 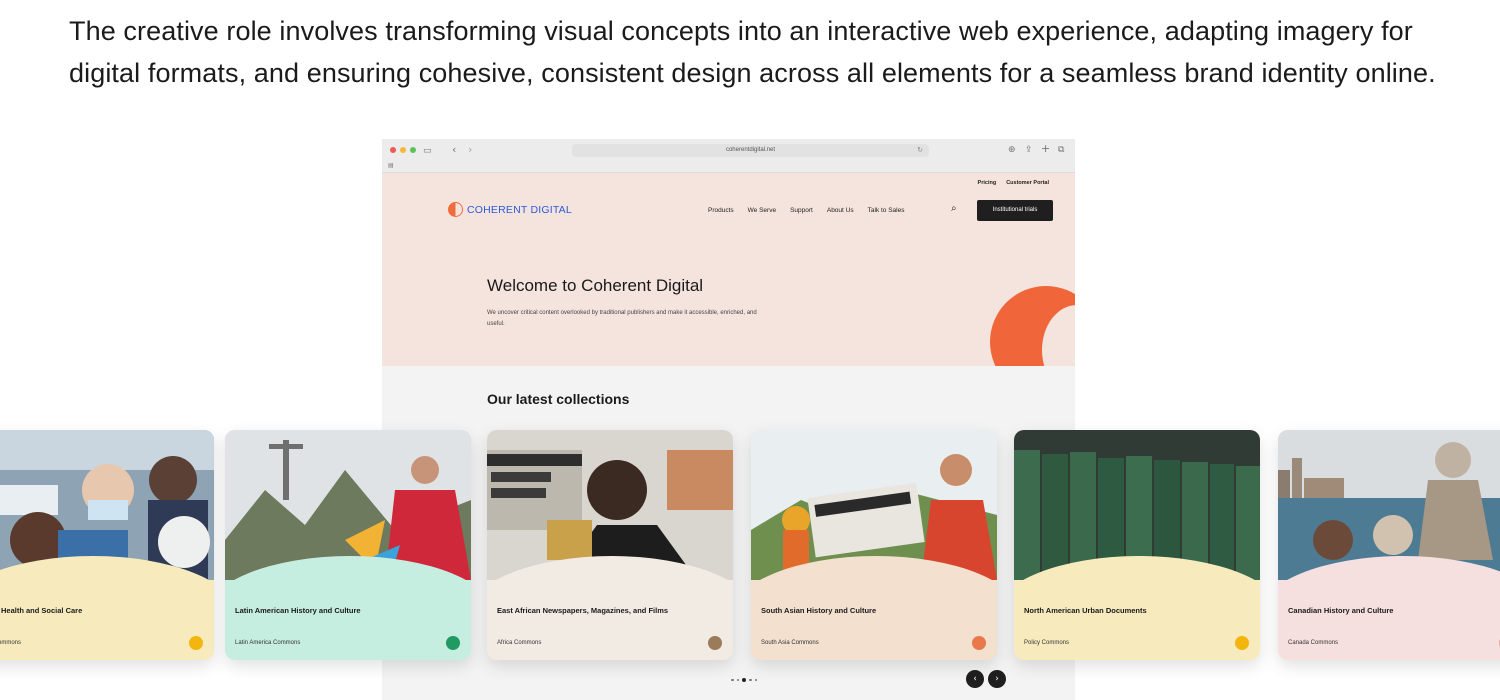 I want to click on utility-links: Pricing Customer Portal, so click(x=1013, y=183).